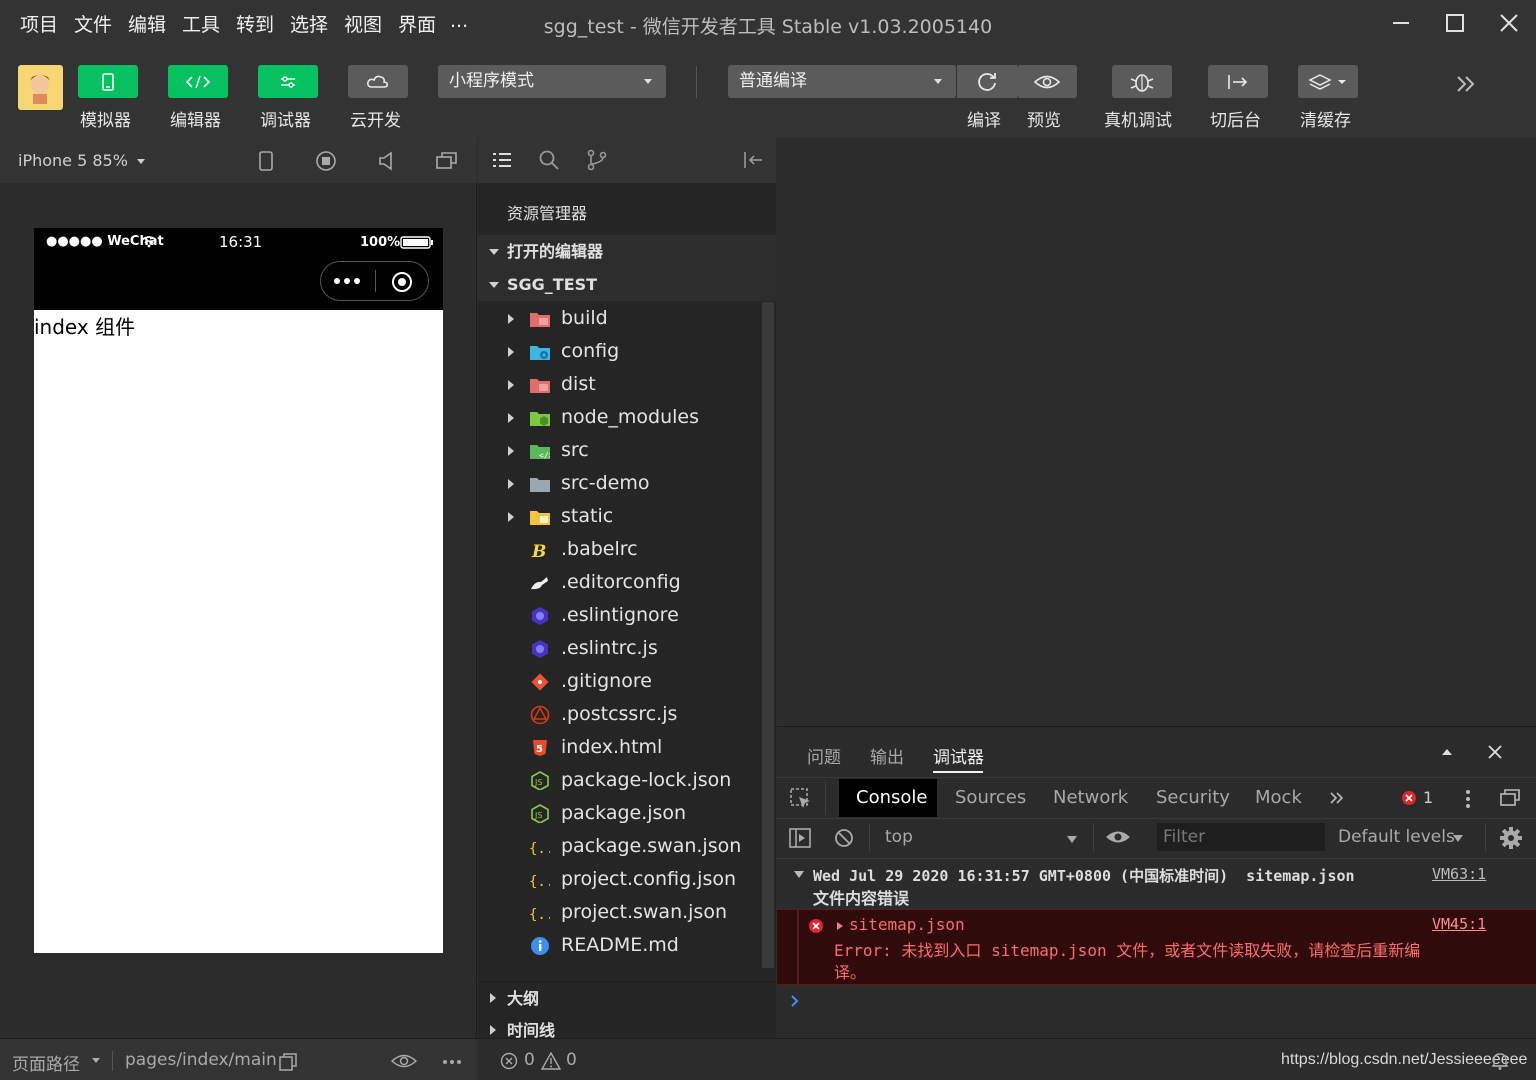 This screenshot has height=1080, width=1536. What do you see at coordinates (620, 582) in the screenshot?
I see `file-item: .editorconfig` at bounding box center [620, 582].